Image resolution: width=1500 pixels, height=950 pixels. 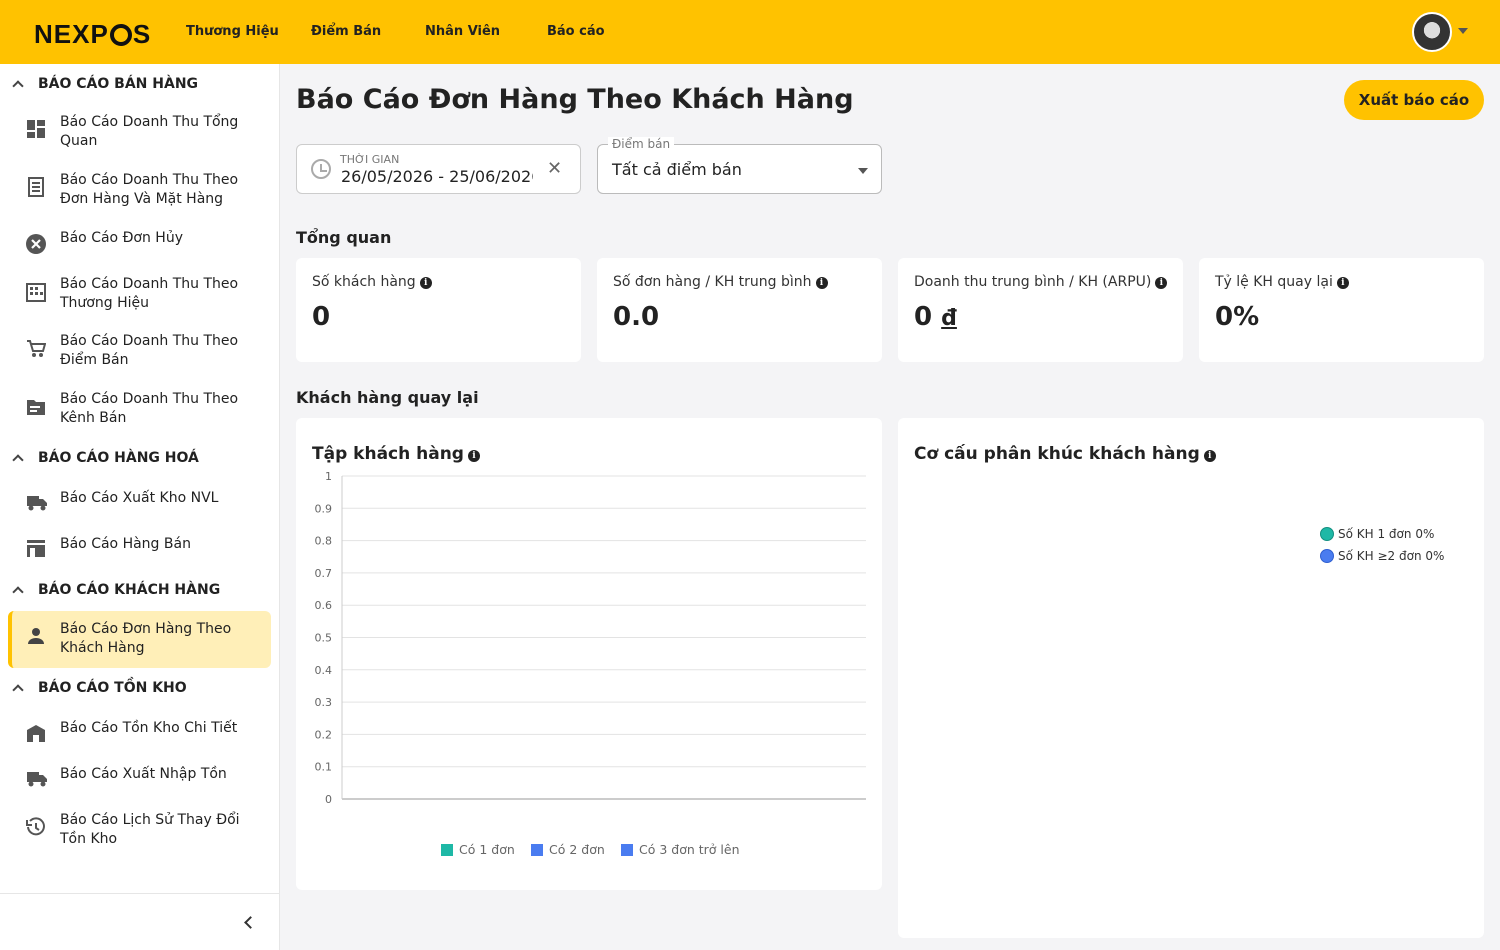 I want to click on sidebar-item-label: Báo Cáo Tồn Kho Chi Tiết, so click(x=149, y=728).